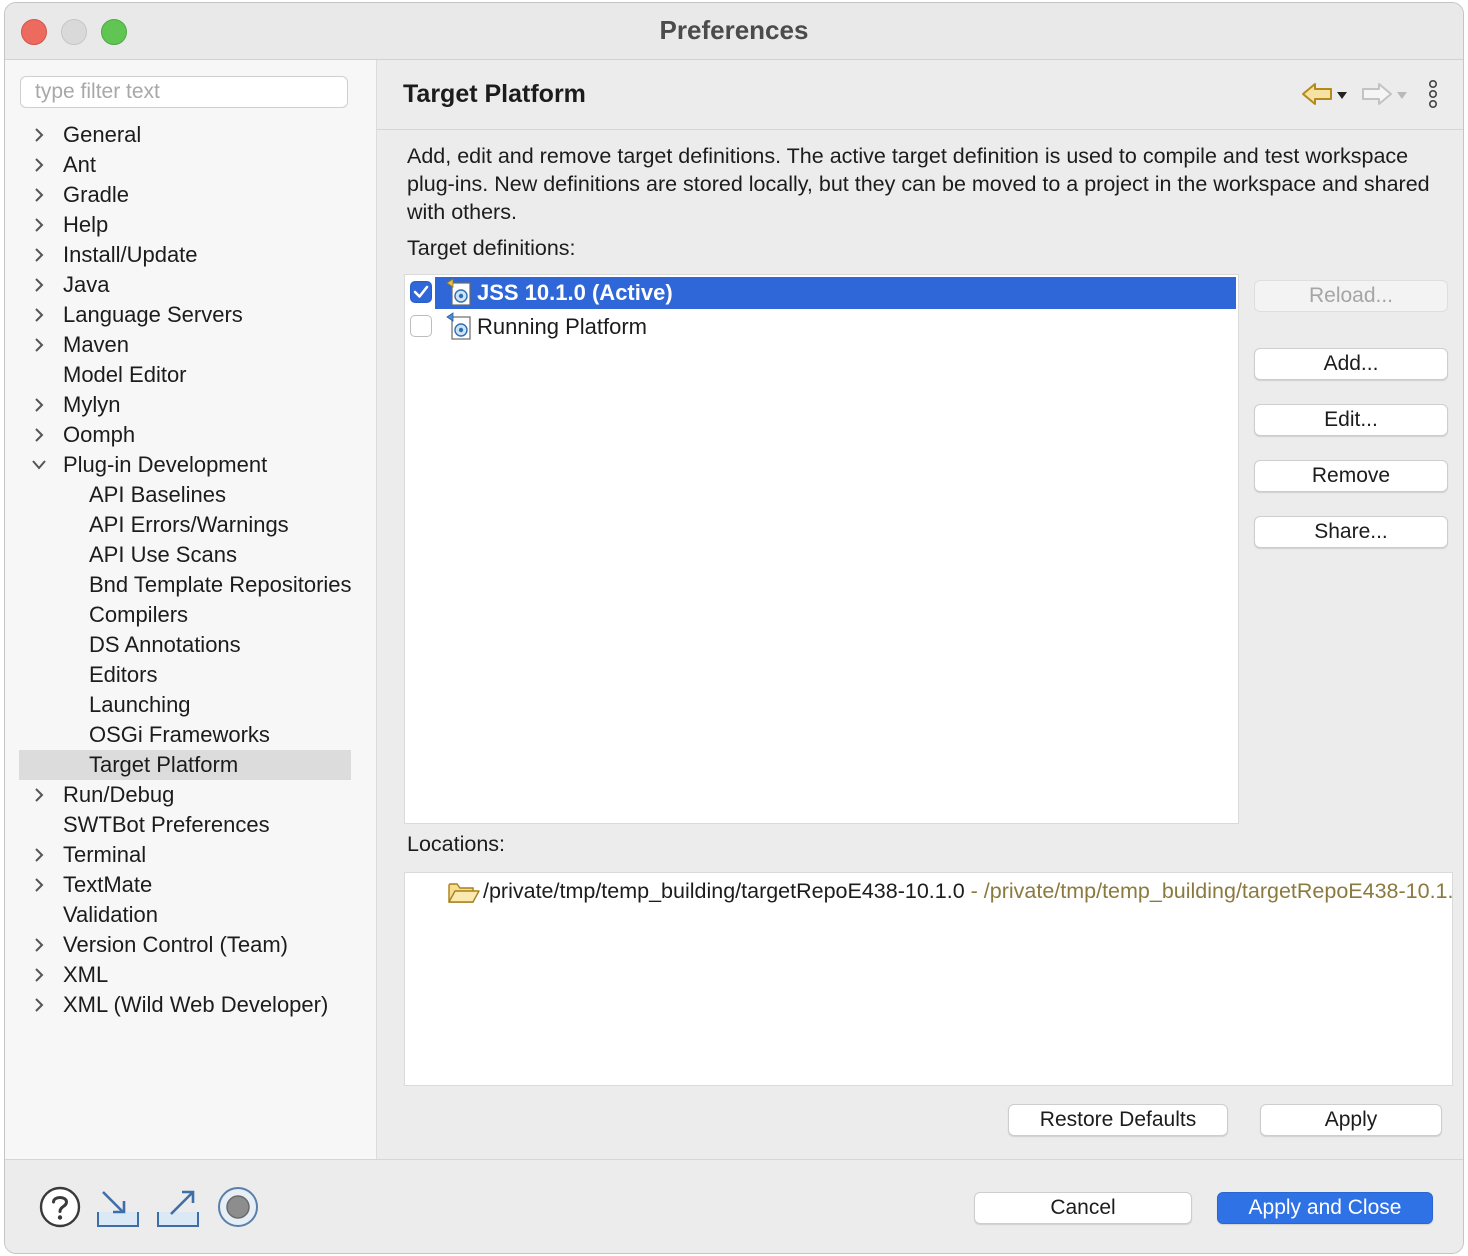 The image size is (1468, 1256). Describe the element at coordinates (185, 705) in the screenshot. I see `tree-item: Launching` at that location.